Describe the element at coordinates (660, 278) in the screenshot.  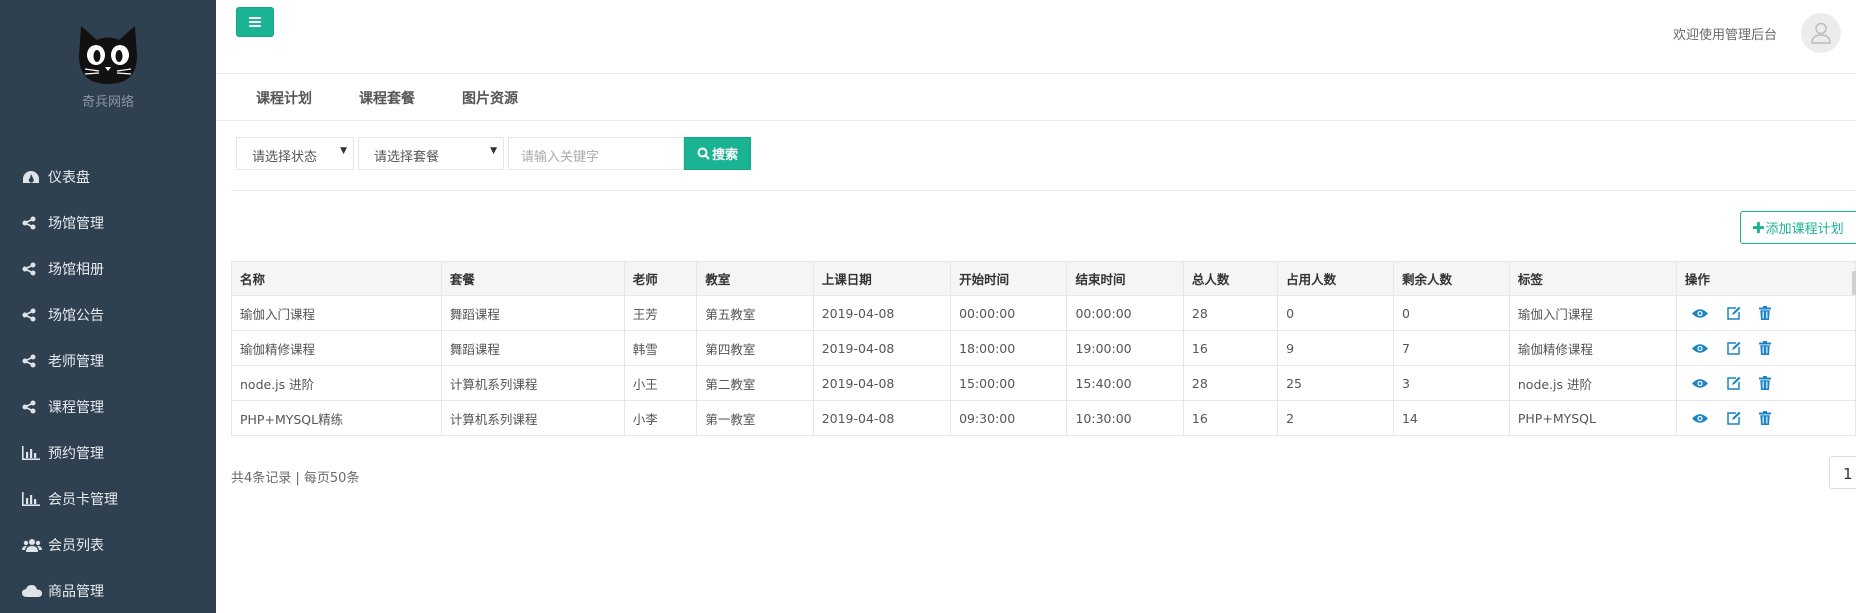
I see `column-header: 老师` at that location.